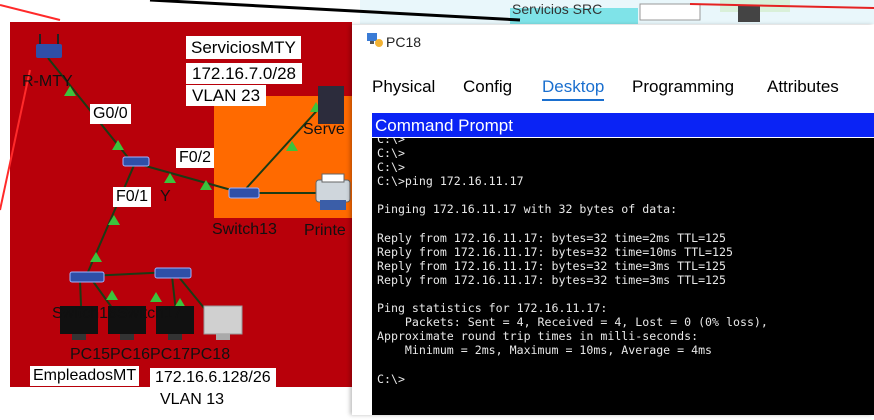  What do you see at coordinates (403, 87) in the screenshot?
I see `tab-physical: Physical` at bounding box center [403, 87].